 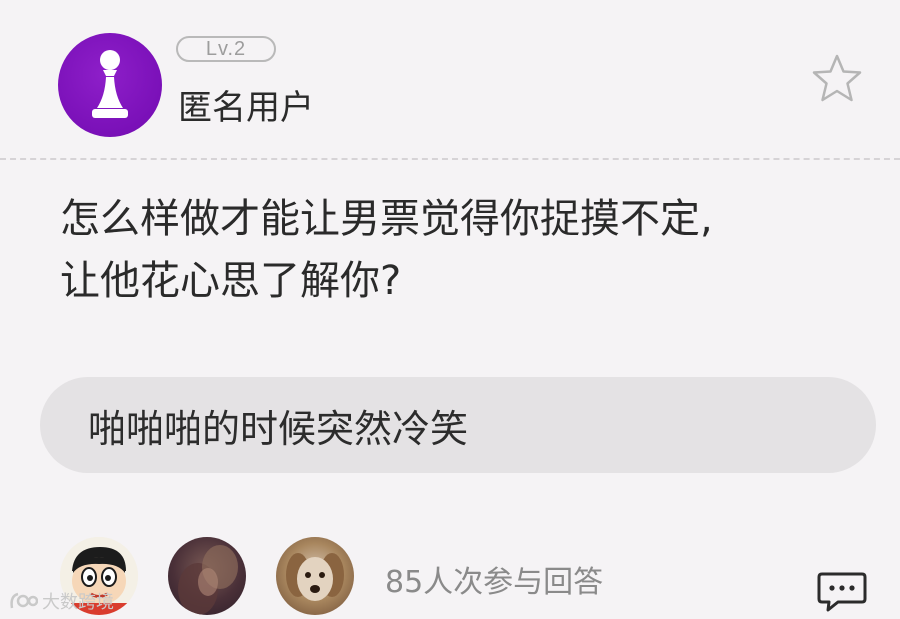 I want to click on divider, so click(x=450, y=159).